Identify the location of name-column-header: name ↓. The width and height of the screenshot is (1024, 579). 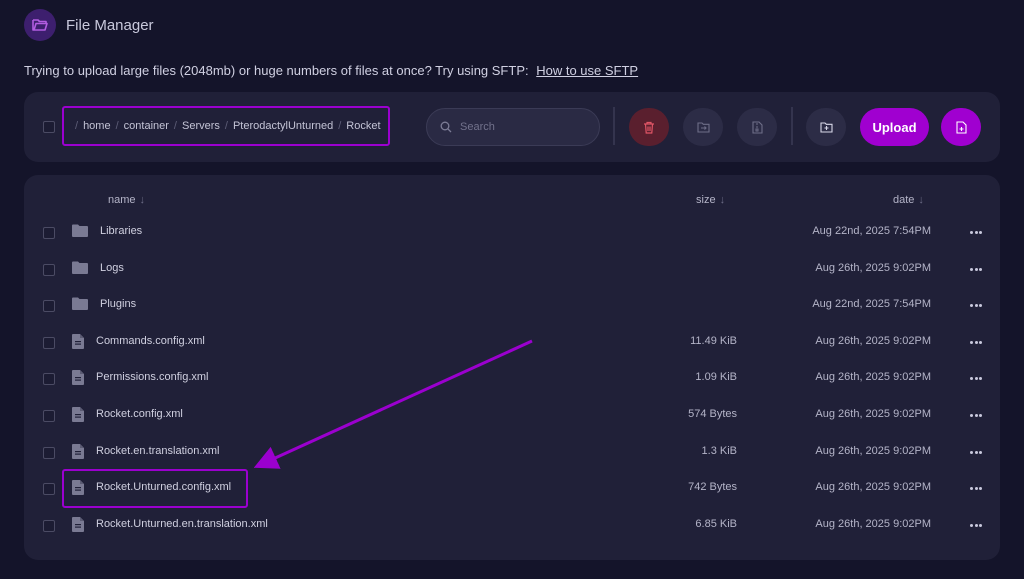
(126, 200).